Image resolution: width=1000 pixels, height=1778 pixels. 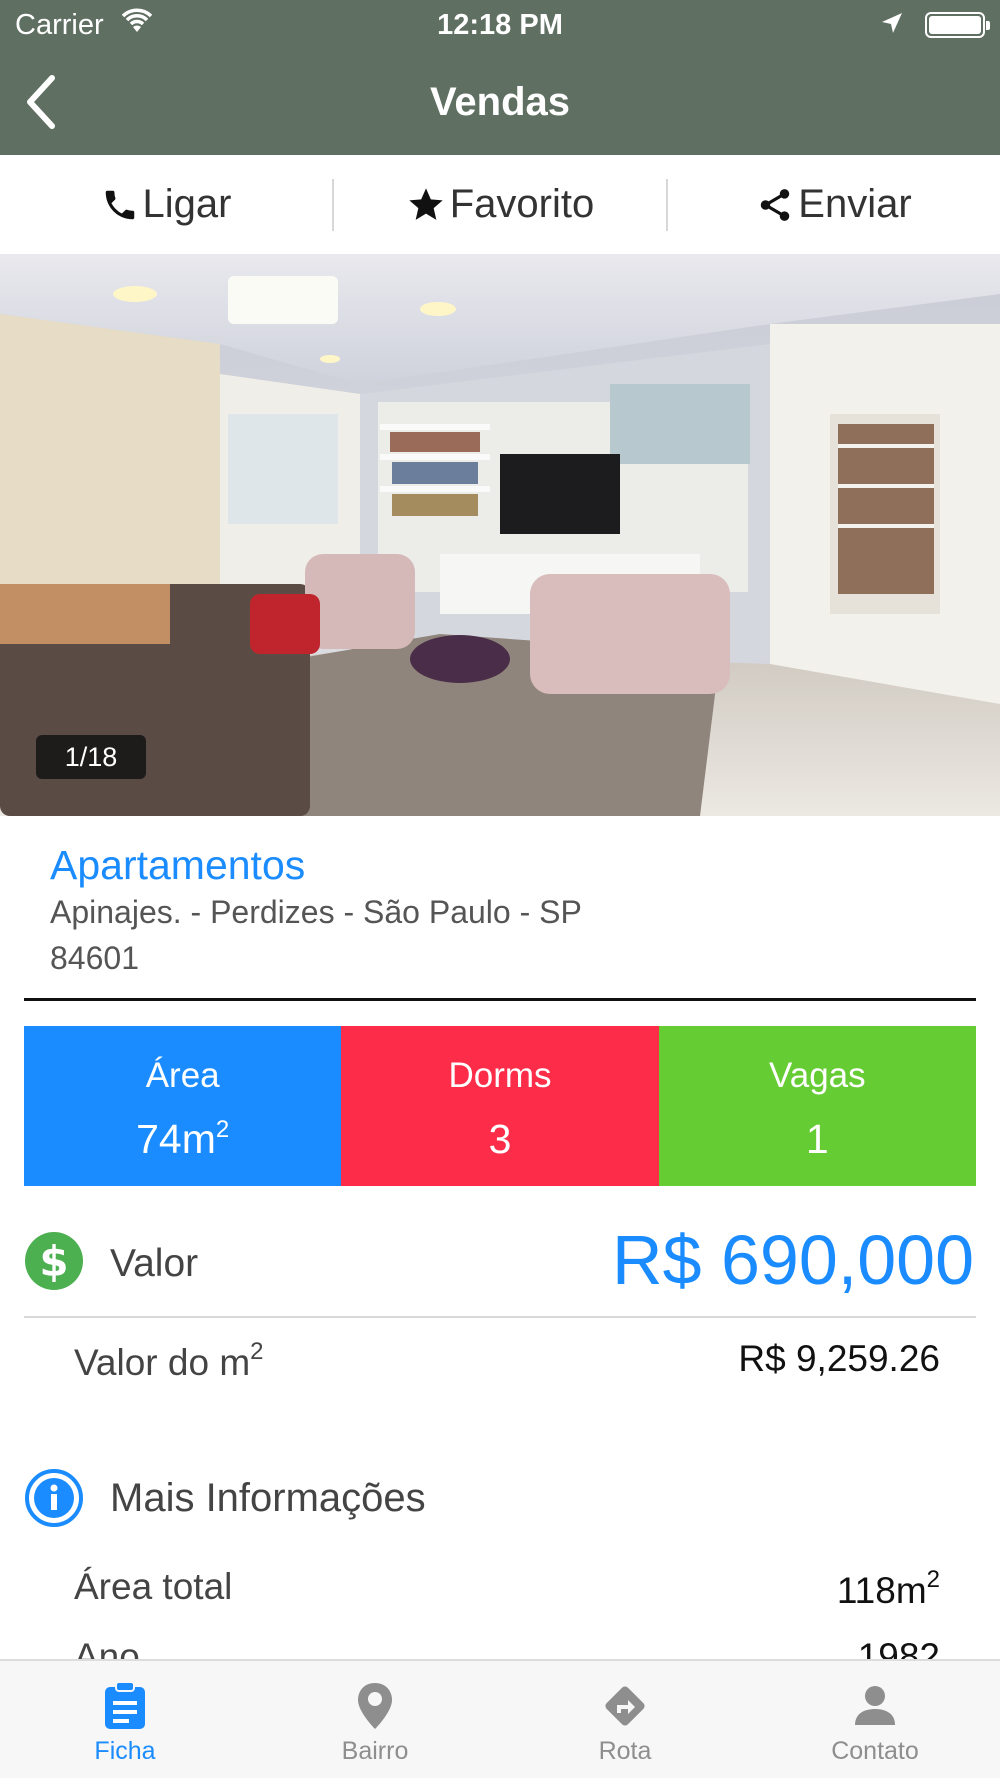 I want to click on more-info-label: Mais Informações, so click(x=268, y=1498).